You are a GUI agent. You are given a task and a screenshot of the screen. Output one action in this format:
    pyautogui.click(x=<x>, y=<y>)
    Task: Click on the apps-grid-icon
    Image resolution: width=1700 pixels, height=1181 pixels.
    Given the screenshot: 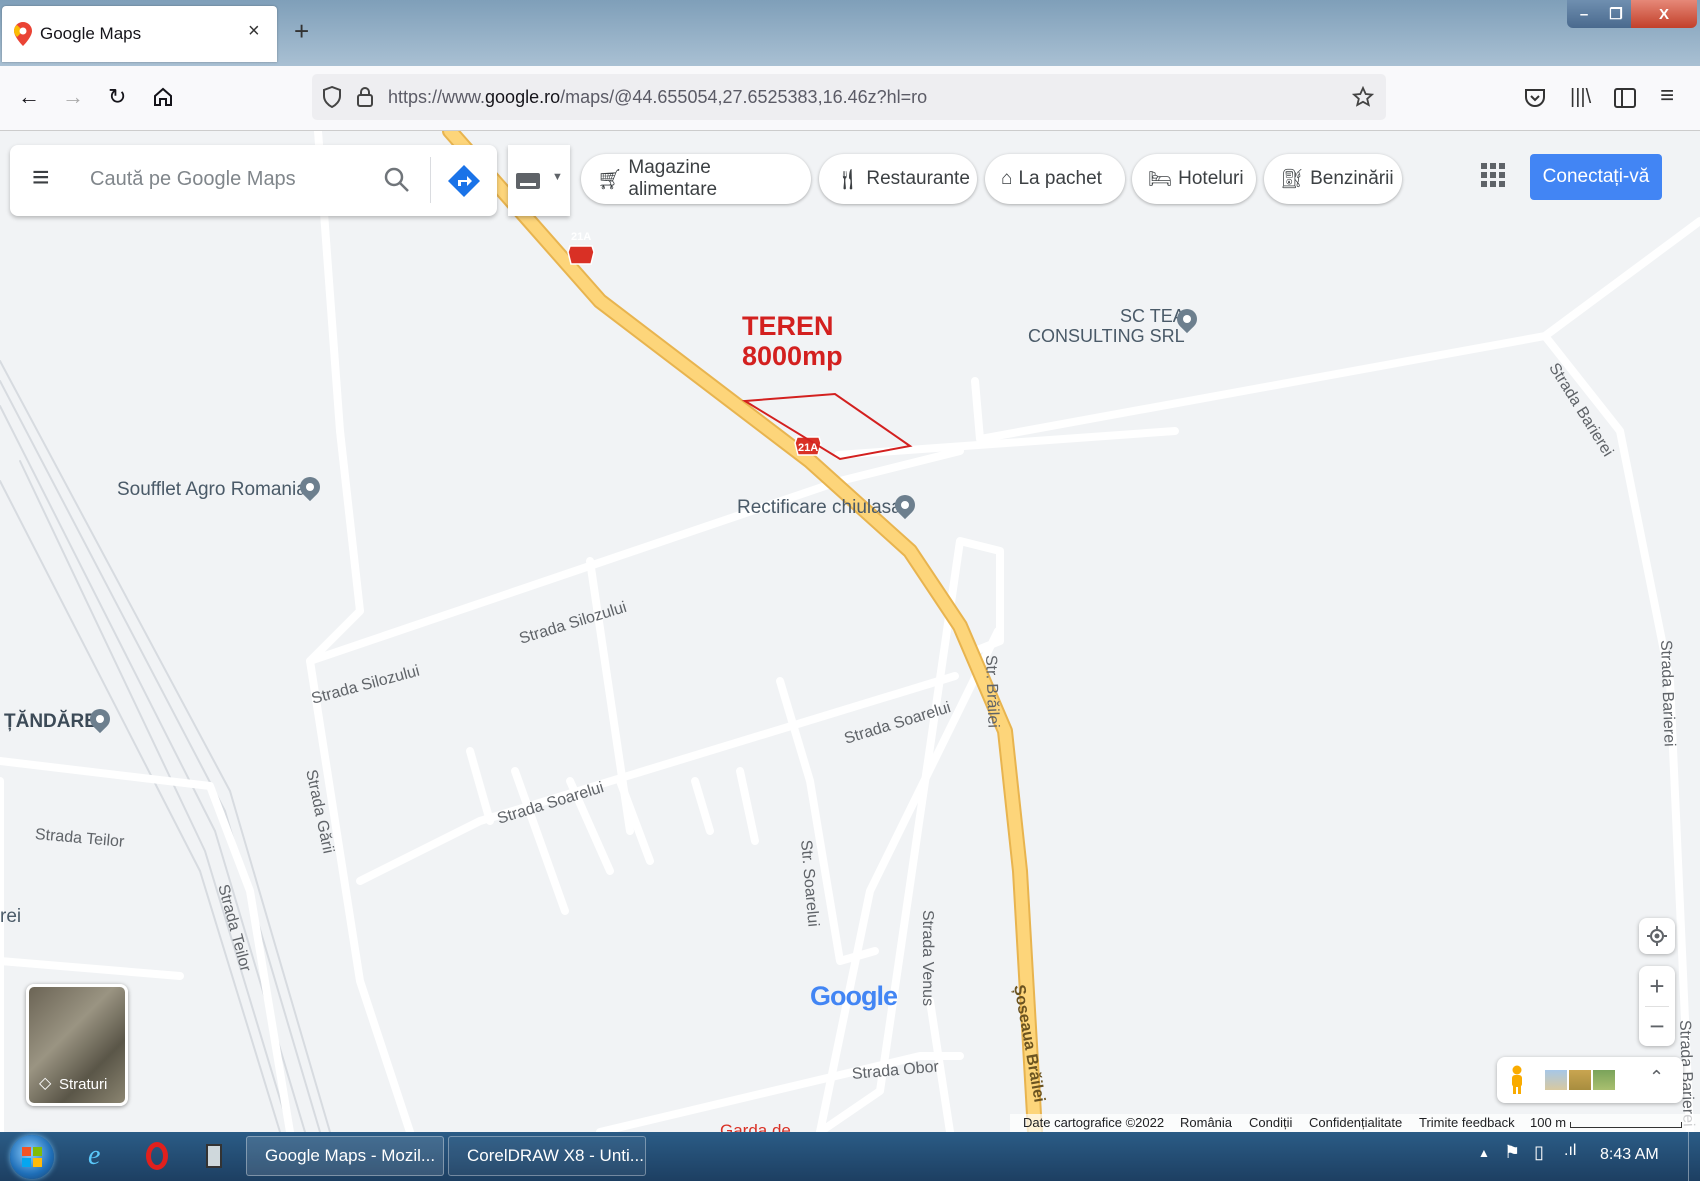 What is the action you would take?
    pyautogui.click(x=1493, y=175)
    